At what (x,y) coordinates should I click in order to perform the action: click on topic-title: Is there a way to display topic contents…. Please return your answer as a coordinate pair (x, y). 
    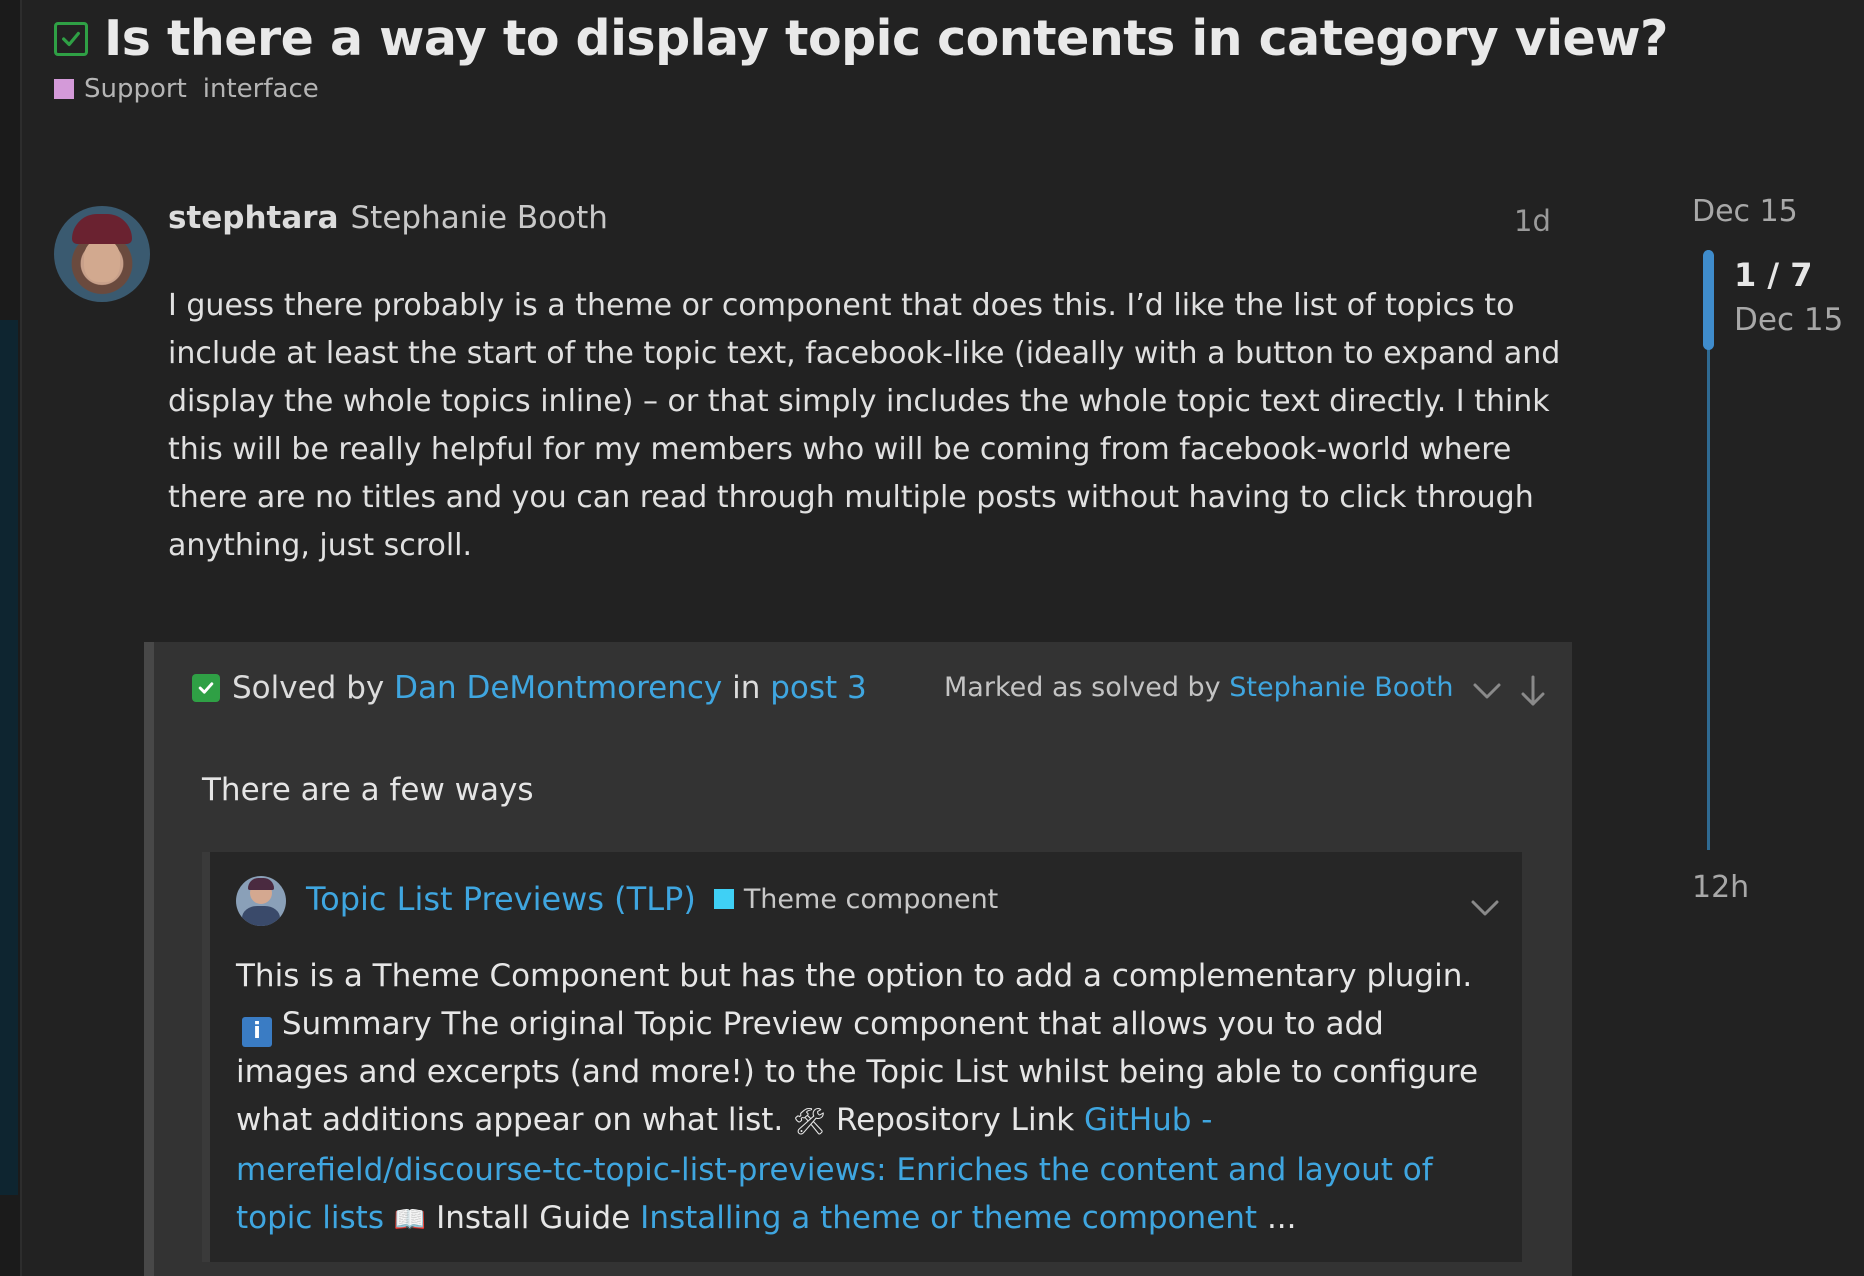
    Looking at the image, I should click on (886, 38).